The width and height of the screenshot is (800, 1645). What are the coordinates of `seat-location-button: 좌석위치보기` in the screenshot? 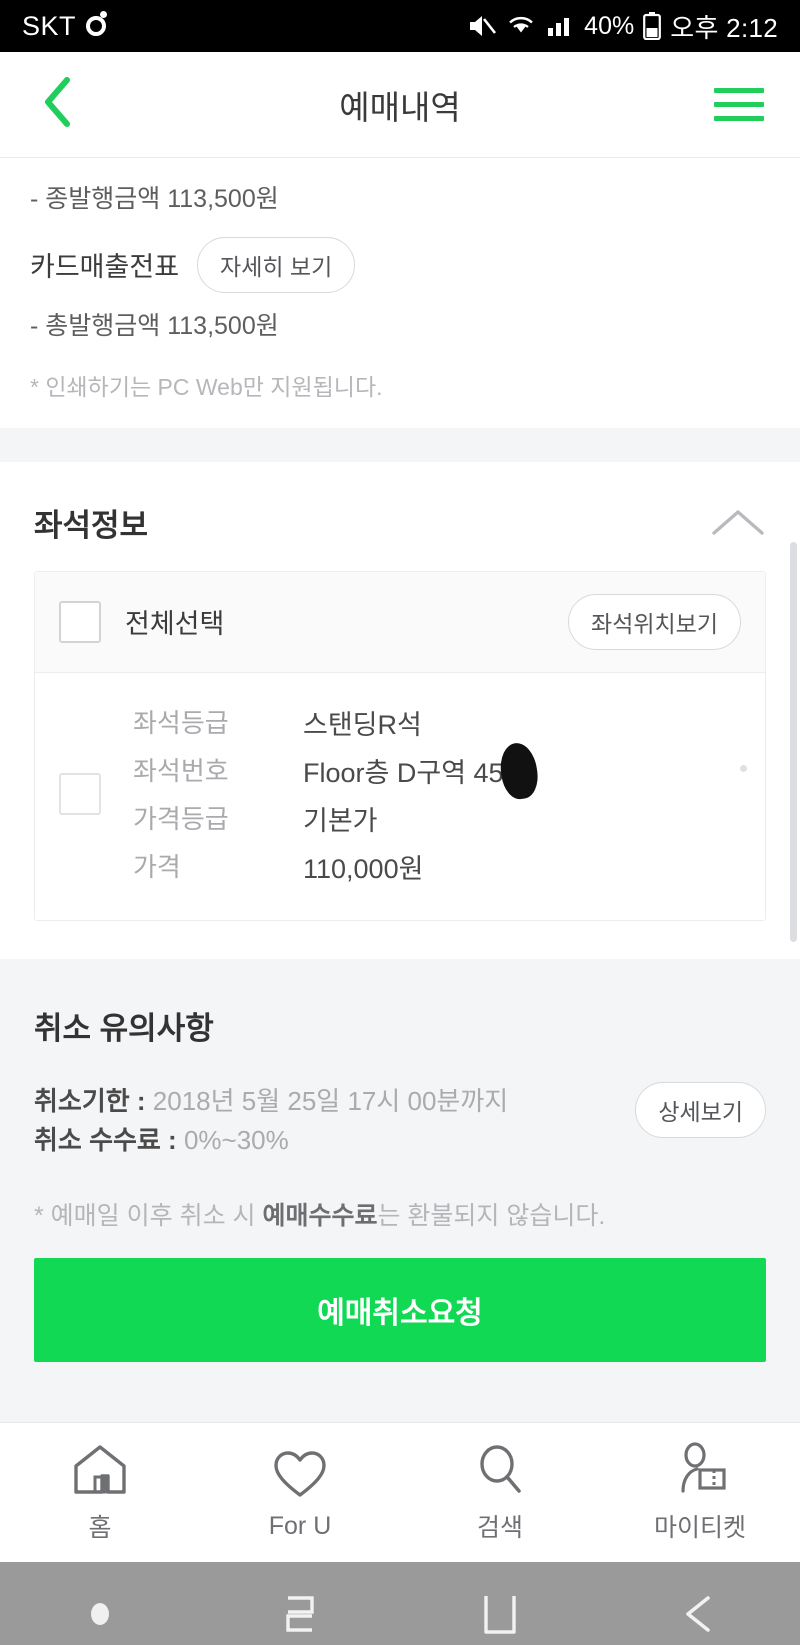 It's located at (654, 621).